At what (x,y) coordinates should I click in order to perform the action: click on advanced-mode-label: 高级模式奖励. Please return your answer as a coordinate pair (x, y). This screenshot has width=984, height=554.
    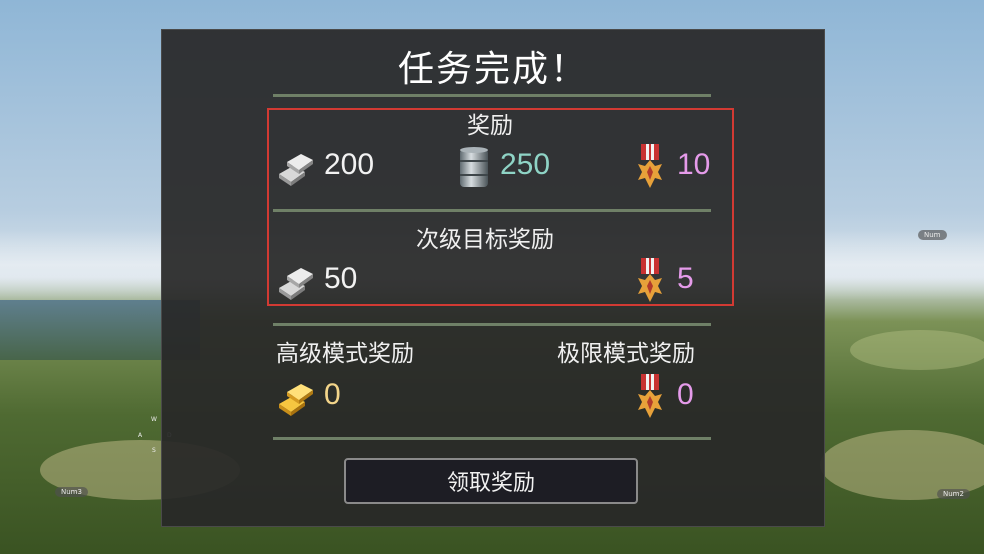
    Looking at the image, I should click on (345, 354).